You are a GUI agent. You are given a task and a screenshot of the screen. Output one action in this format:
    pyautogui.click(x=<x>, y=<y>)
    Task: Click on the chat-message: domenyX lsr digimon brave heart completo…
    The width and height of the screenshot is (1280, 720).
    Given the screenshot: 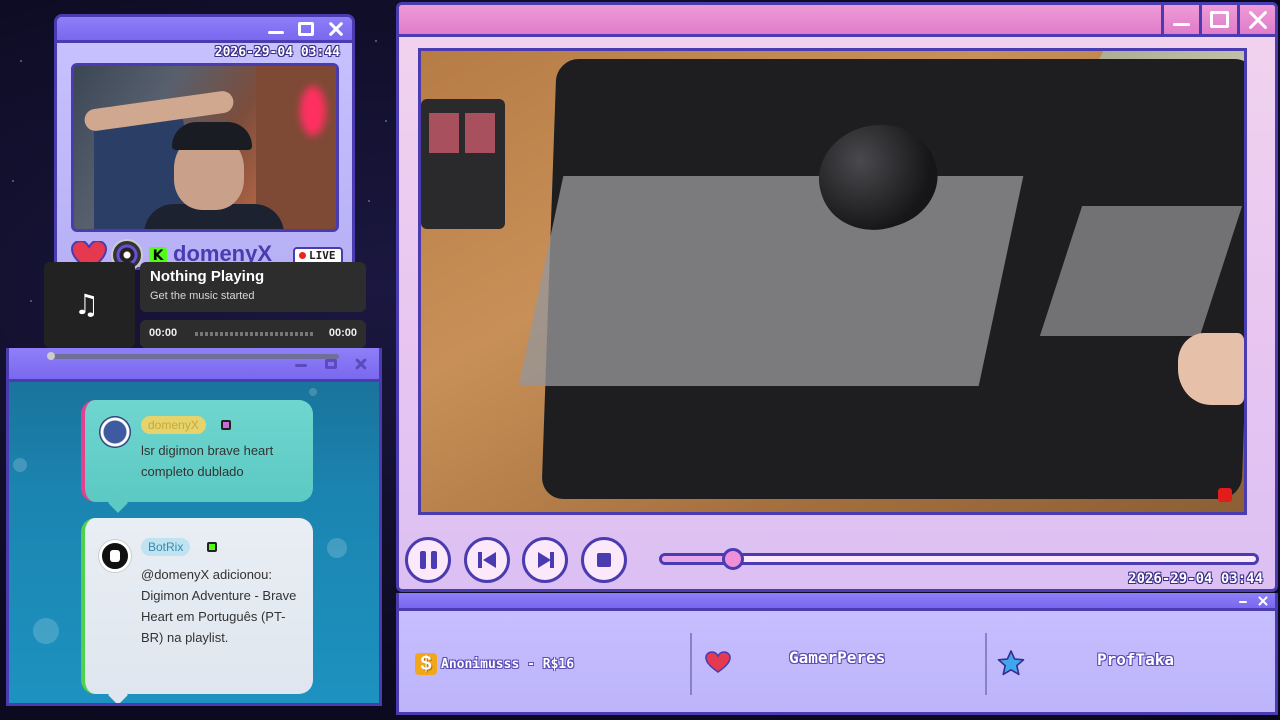 What is the action you would take?
    pyautogui.click(x=197, y=456)
    